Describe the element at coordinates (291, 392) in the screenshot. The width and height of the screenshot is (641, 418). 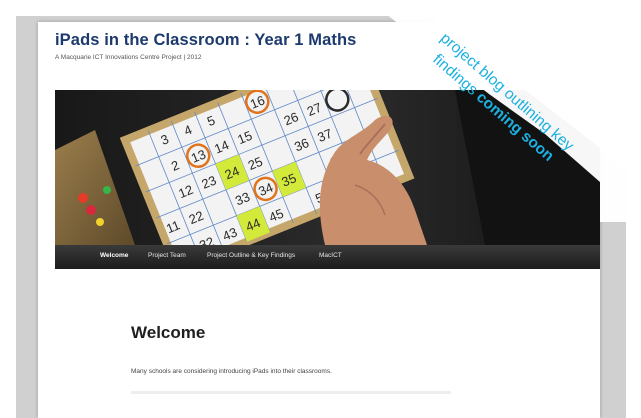
I see `faded-text-line` at that location.